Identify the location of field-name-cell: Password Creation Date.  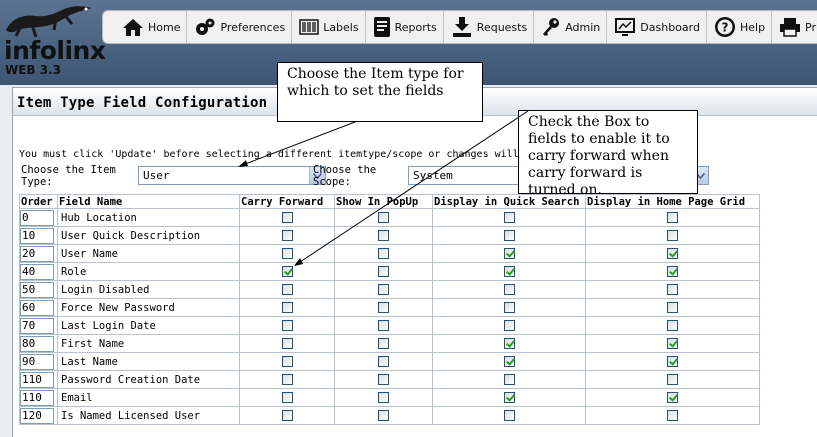
(148, 379).